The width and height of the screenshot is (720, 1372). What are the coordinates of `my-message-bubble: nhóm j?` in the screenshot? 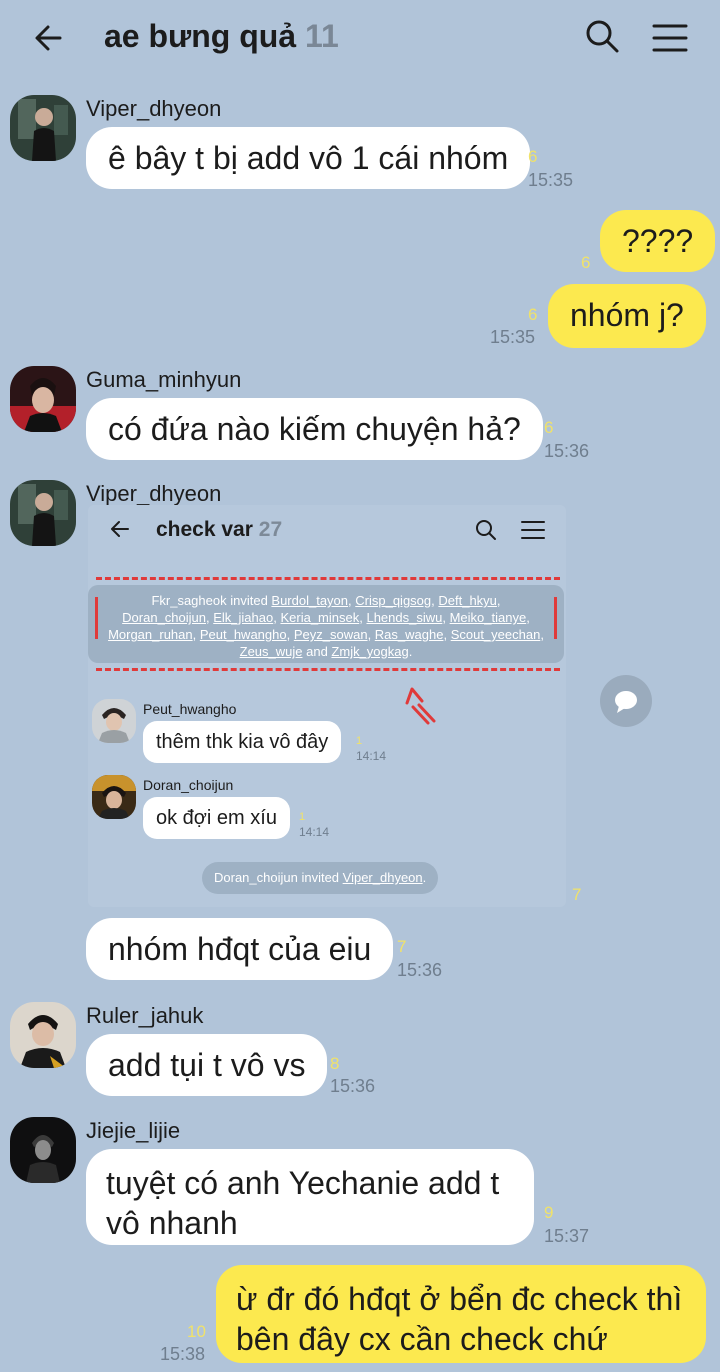 It's located at (627, 316).